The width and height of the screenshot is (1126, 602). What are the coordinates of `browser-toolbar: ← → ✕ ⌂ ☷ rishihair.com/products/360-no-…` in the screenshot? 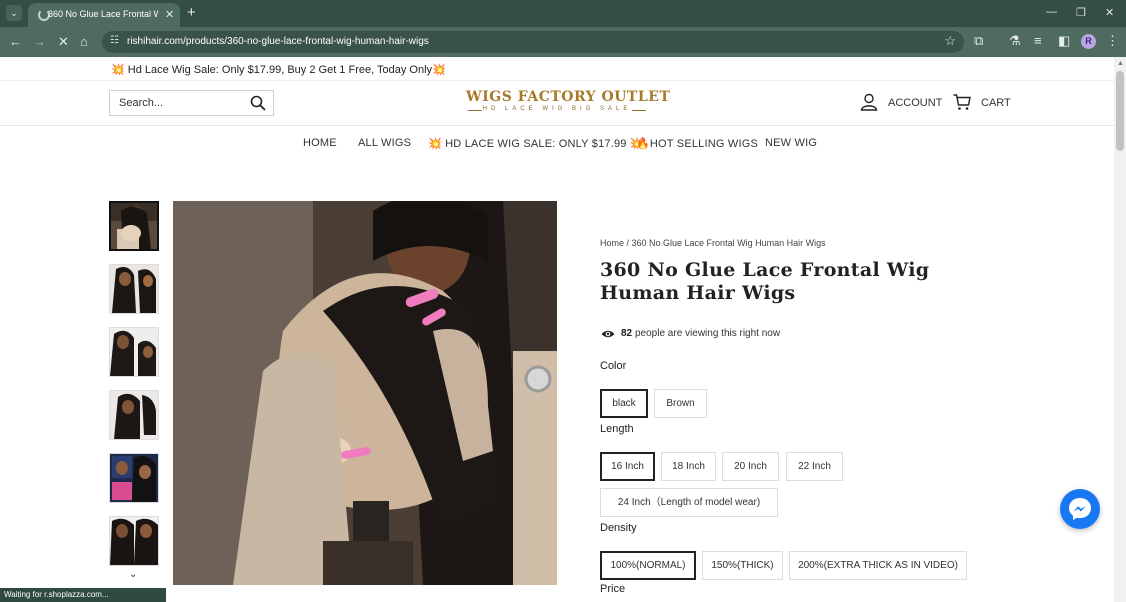 It's located at (563, 42).